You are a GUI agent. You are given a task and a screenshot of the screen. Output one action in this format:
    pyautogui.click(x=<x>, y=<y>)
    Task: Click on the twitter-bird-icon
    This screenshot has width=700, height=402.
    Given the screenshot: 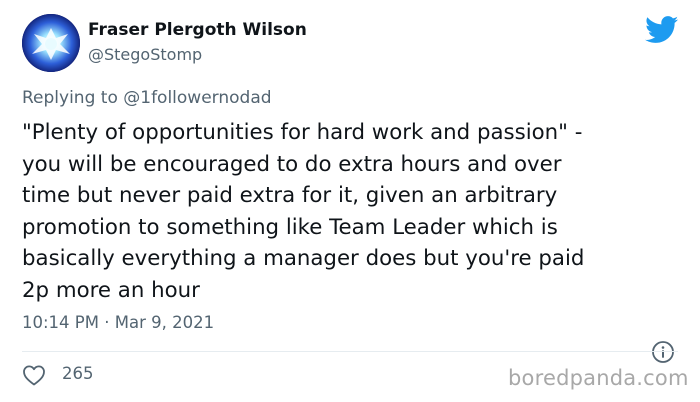 What is the action you would take?
    pyautogui.click(x=662, y=30)
    